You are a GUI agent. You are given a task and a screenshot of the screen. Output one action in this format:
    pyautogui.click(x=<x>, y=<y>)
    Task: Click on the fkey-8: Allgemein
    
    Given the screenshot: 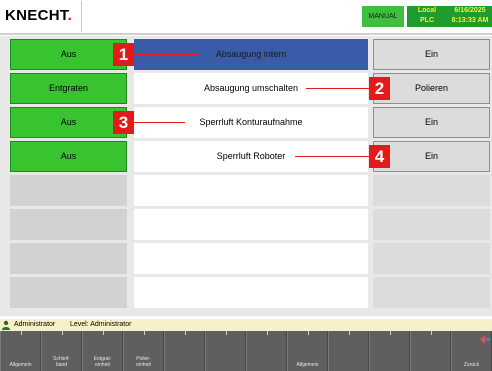 What is the action you would take?
    pyautogui.click(x=307, y=351)
    